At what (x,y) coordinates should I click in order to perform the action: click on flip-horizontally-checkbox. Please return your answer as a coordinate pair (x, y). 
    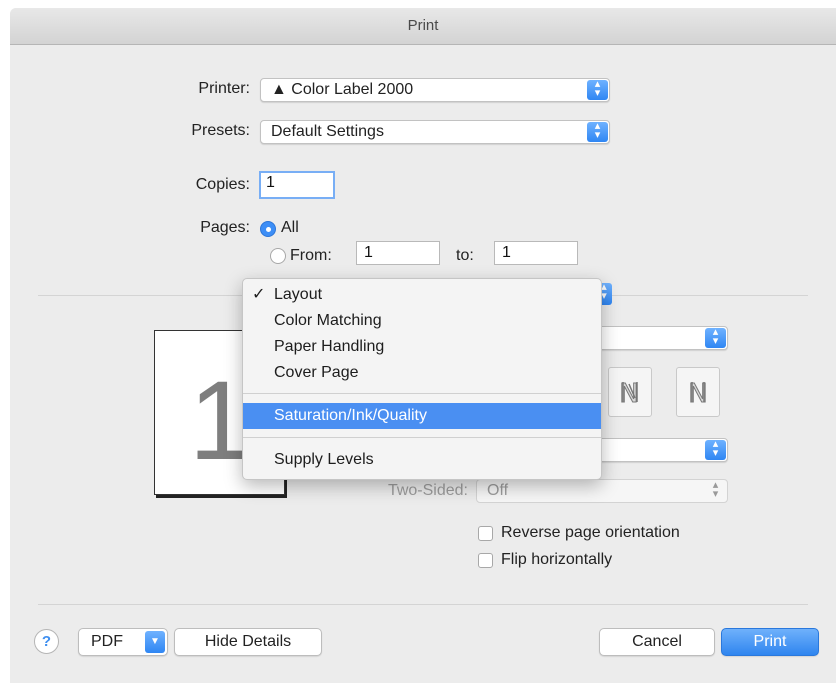
    Looking at the image, I should click on (485, 560).